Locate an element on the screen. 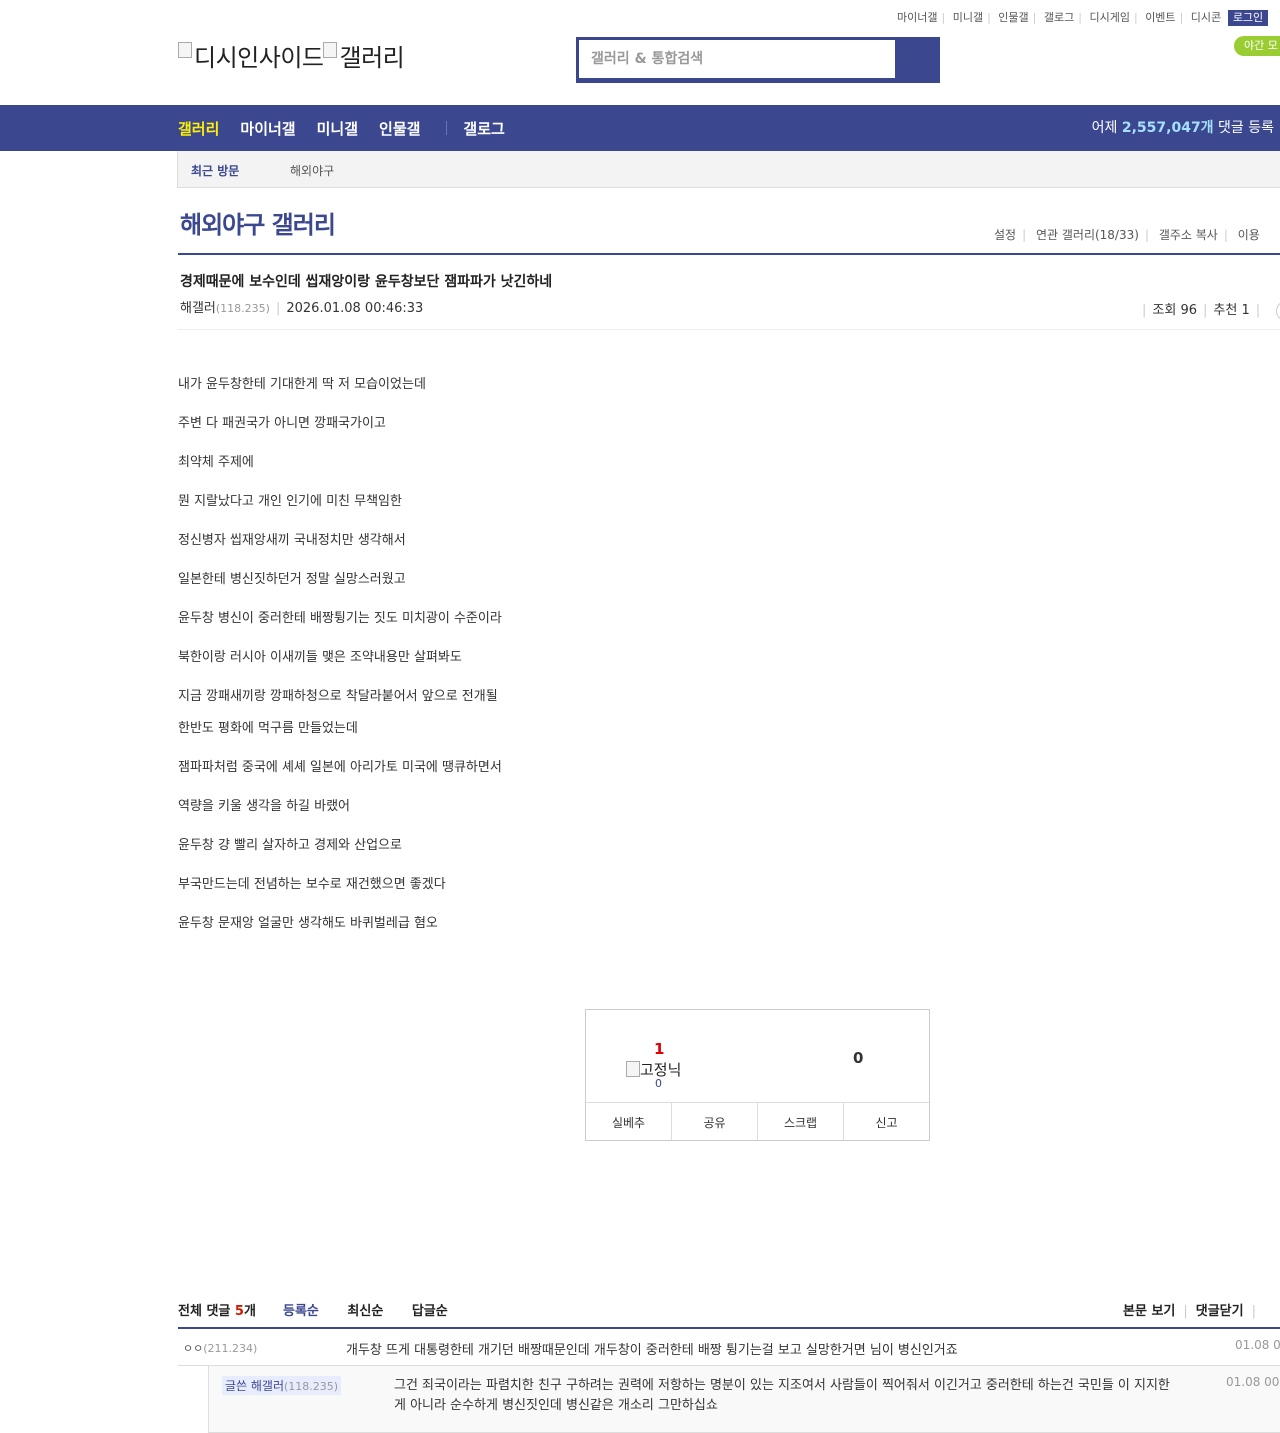 The height and width of the screenshot is (1433, 1280). meta-divider is located at coordinates (729, 329).